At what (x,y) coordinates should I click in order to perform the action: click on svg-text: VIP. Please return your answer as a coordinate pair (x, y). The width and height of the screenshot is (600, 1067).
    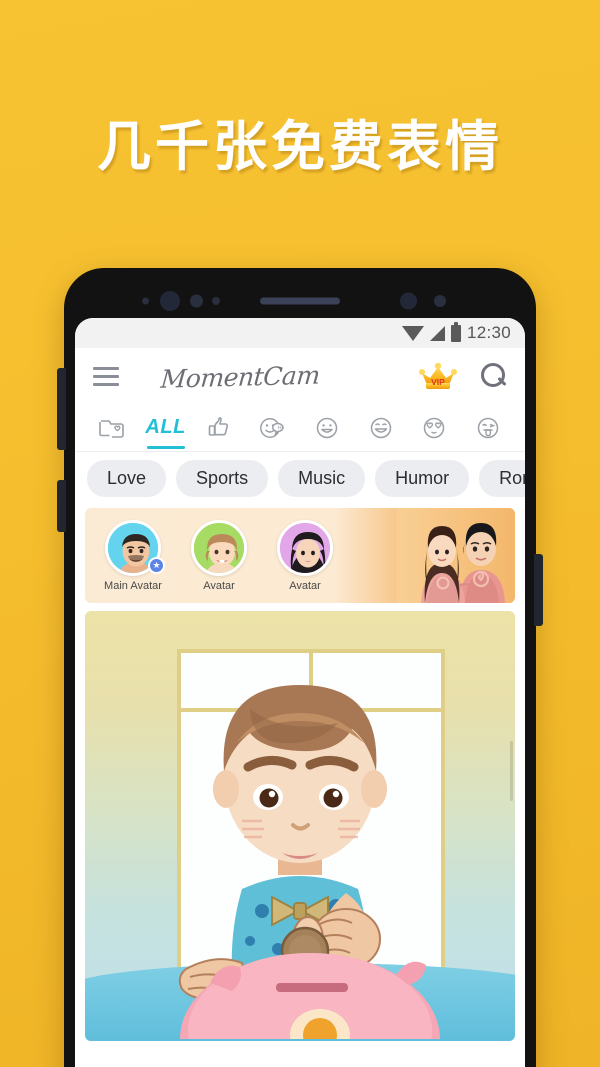
    Looking at the image, I should click on (438, 382).